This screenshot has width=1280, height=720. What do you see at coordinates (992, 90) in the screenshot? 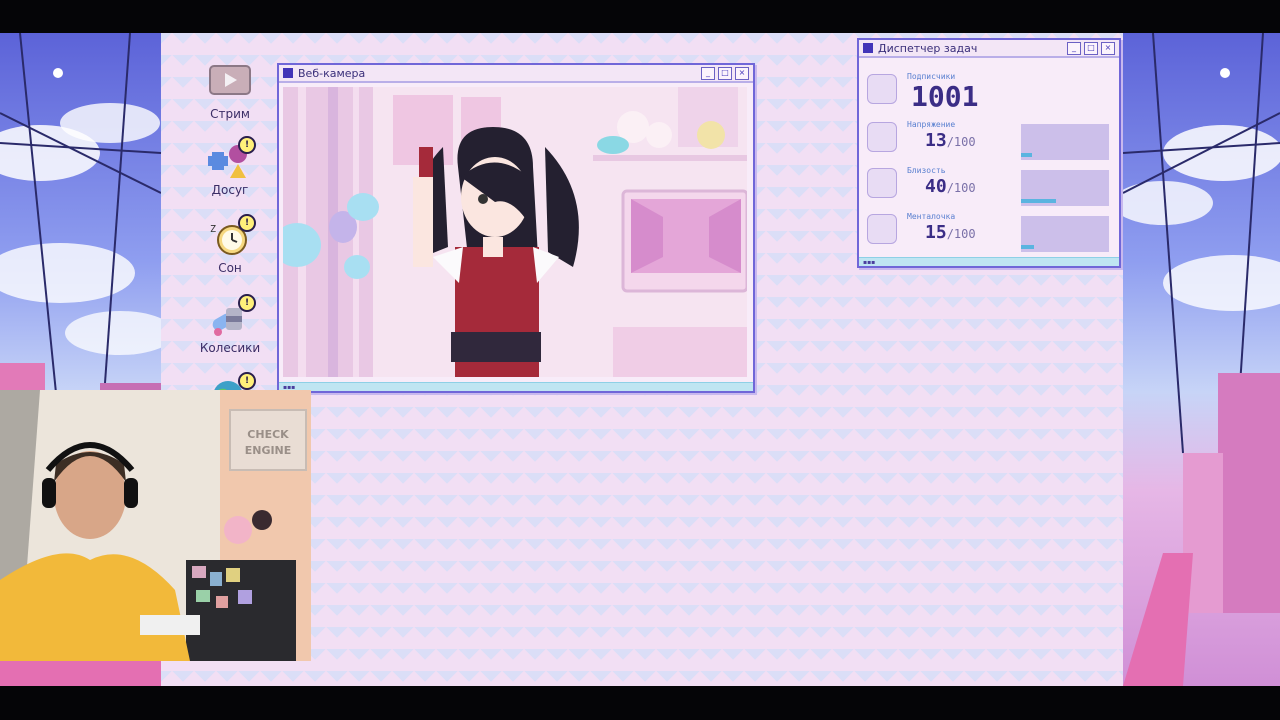
I see `subscribers-row: Подписчики 1001` at bounding box center [992, 90].